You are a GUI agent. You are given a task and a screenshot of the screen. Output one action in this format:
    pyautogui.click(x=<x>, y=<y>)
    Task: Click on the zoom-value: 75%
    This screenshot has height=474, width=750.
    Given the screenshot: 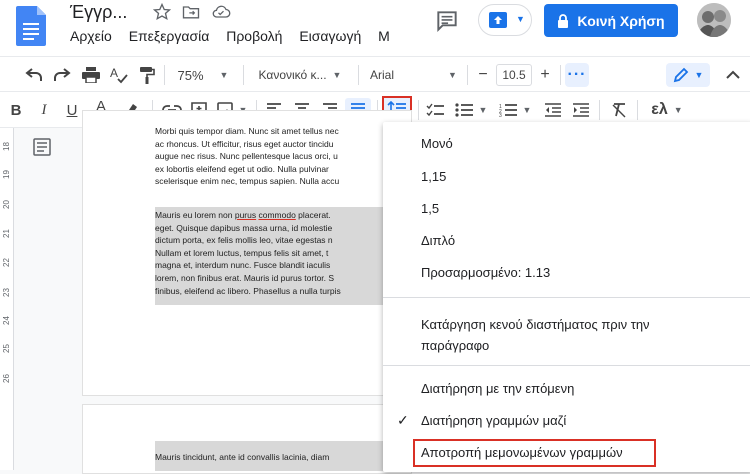 What is the action you would take?
    pyautogui.click(x=190, y=75)
    